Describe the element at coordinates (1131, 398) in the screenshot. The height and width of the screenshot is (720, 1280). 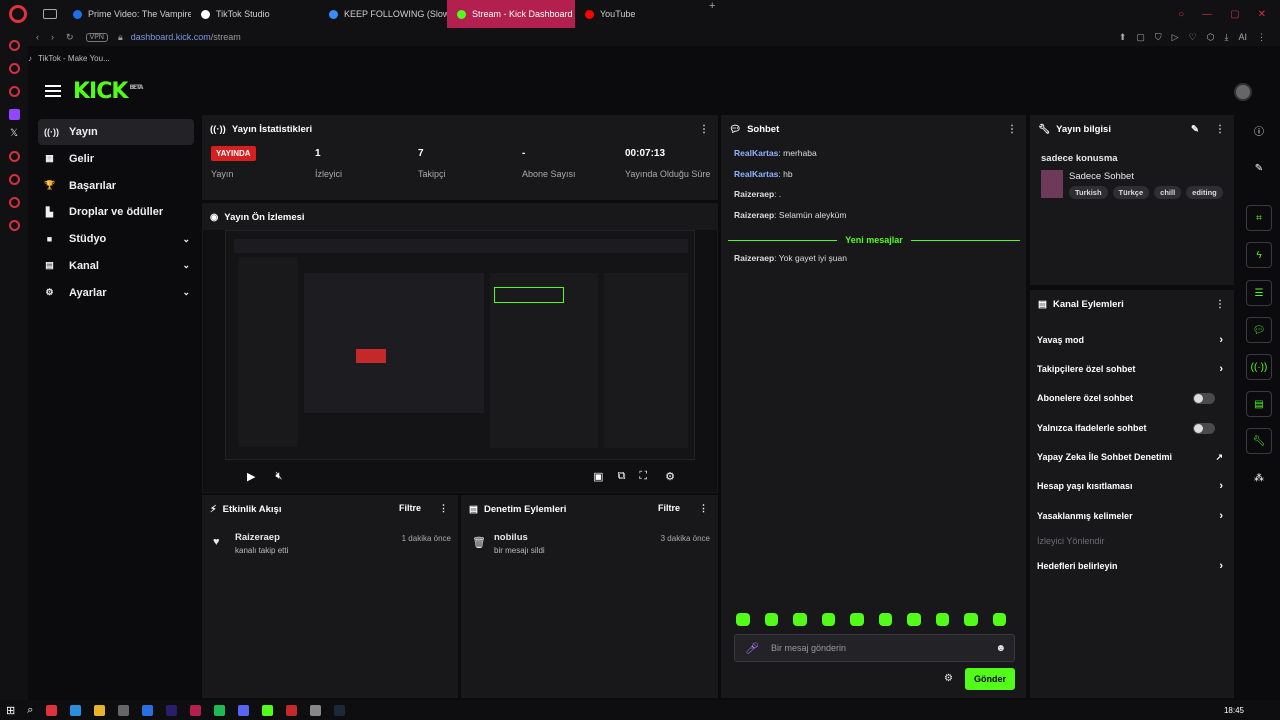
I see `channel-action-item: Abonelere özel sohbet` at that location.